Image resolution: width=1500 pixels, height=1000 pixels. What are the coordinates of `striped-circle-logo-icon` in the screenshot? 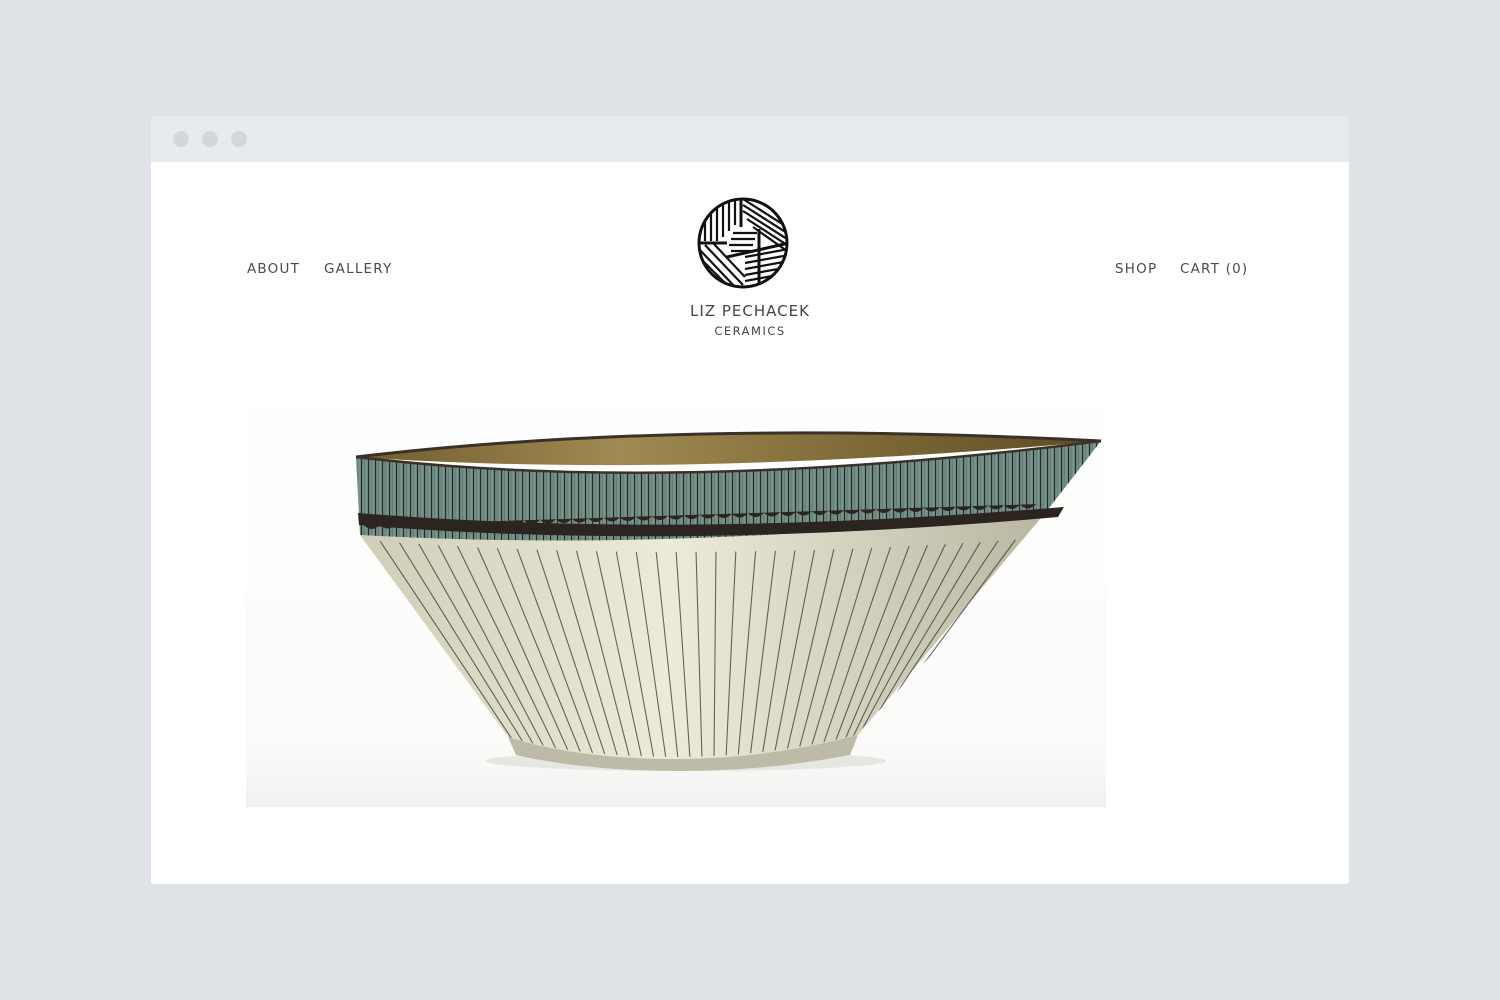 It's located at (743, 243).